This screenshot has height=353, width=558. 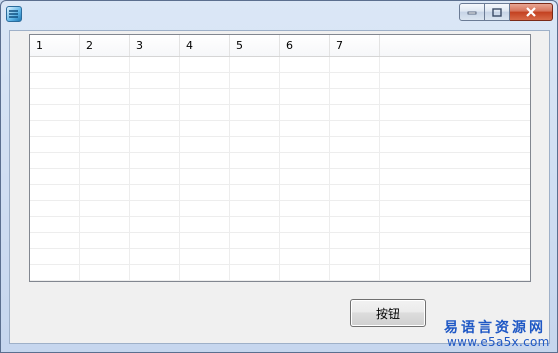 I want to click on column-header: 2, so click(x=105, y=45).